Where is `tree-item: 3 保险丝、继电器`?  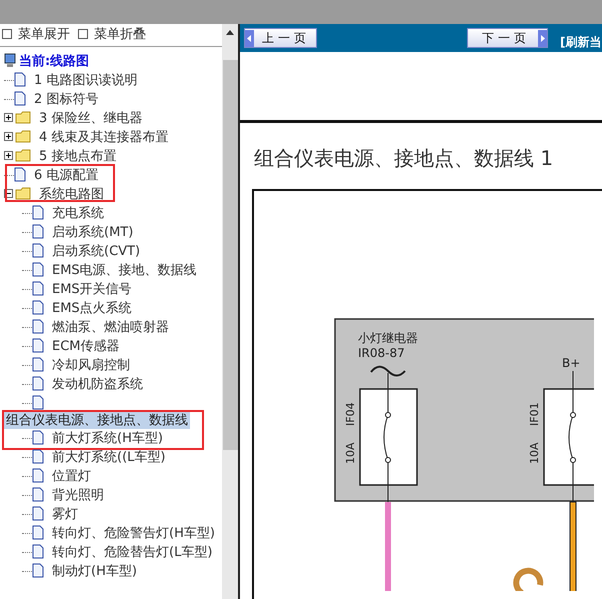
tree-item: 3 保险丝、继电器 is located at coordinates (90, 117).